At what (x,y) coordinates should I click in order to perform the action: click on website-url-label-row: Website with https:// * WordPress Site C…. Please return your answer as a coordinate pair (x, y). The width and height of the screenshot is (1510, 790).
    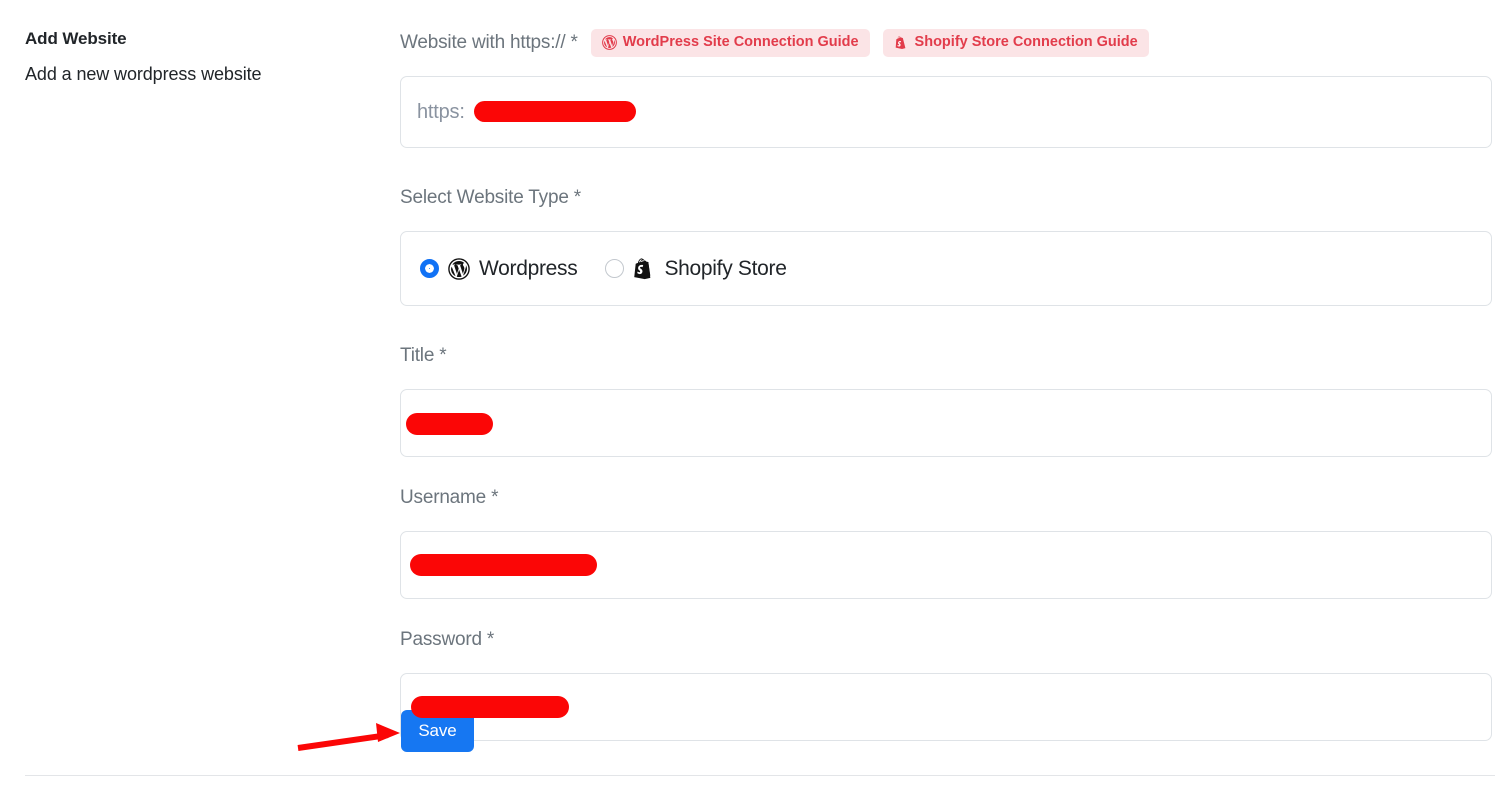
    Looking at the image, I should click on (946, 43).